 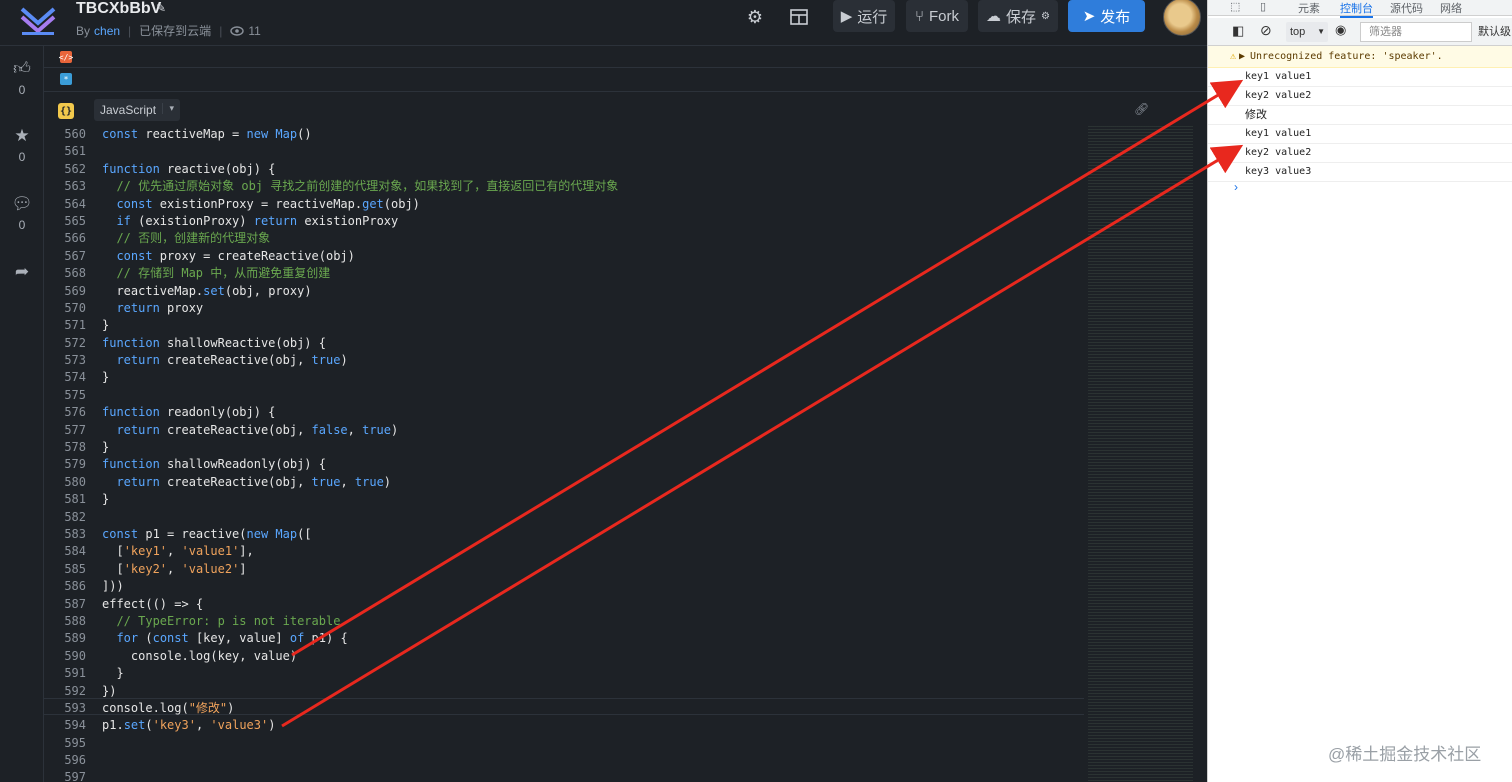 I want to click on line-number: 586, so click(x=75, y=586).